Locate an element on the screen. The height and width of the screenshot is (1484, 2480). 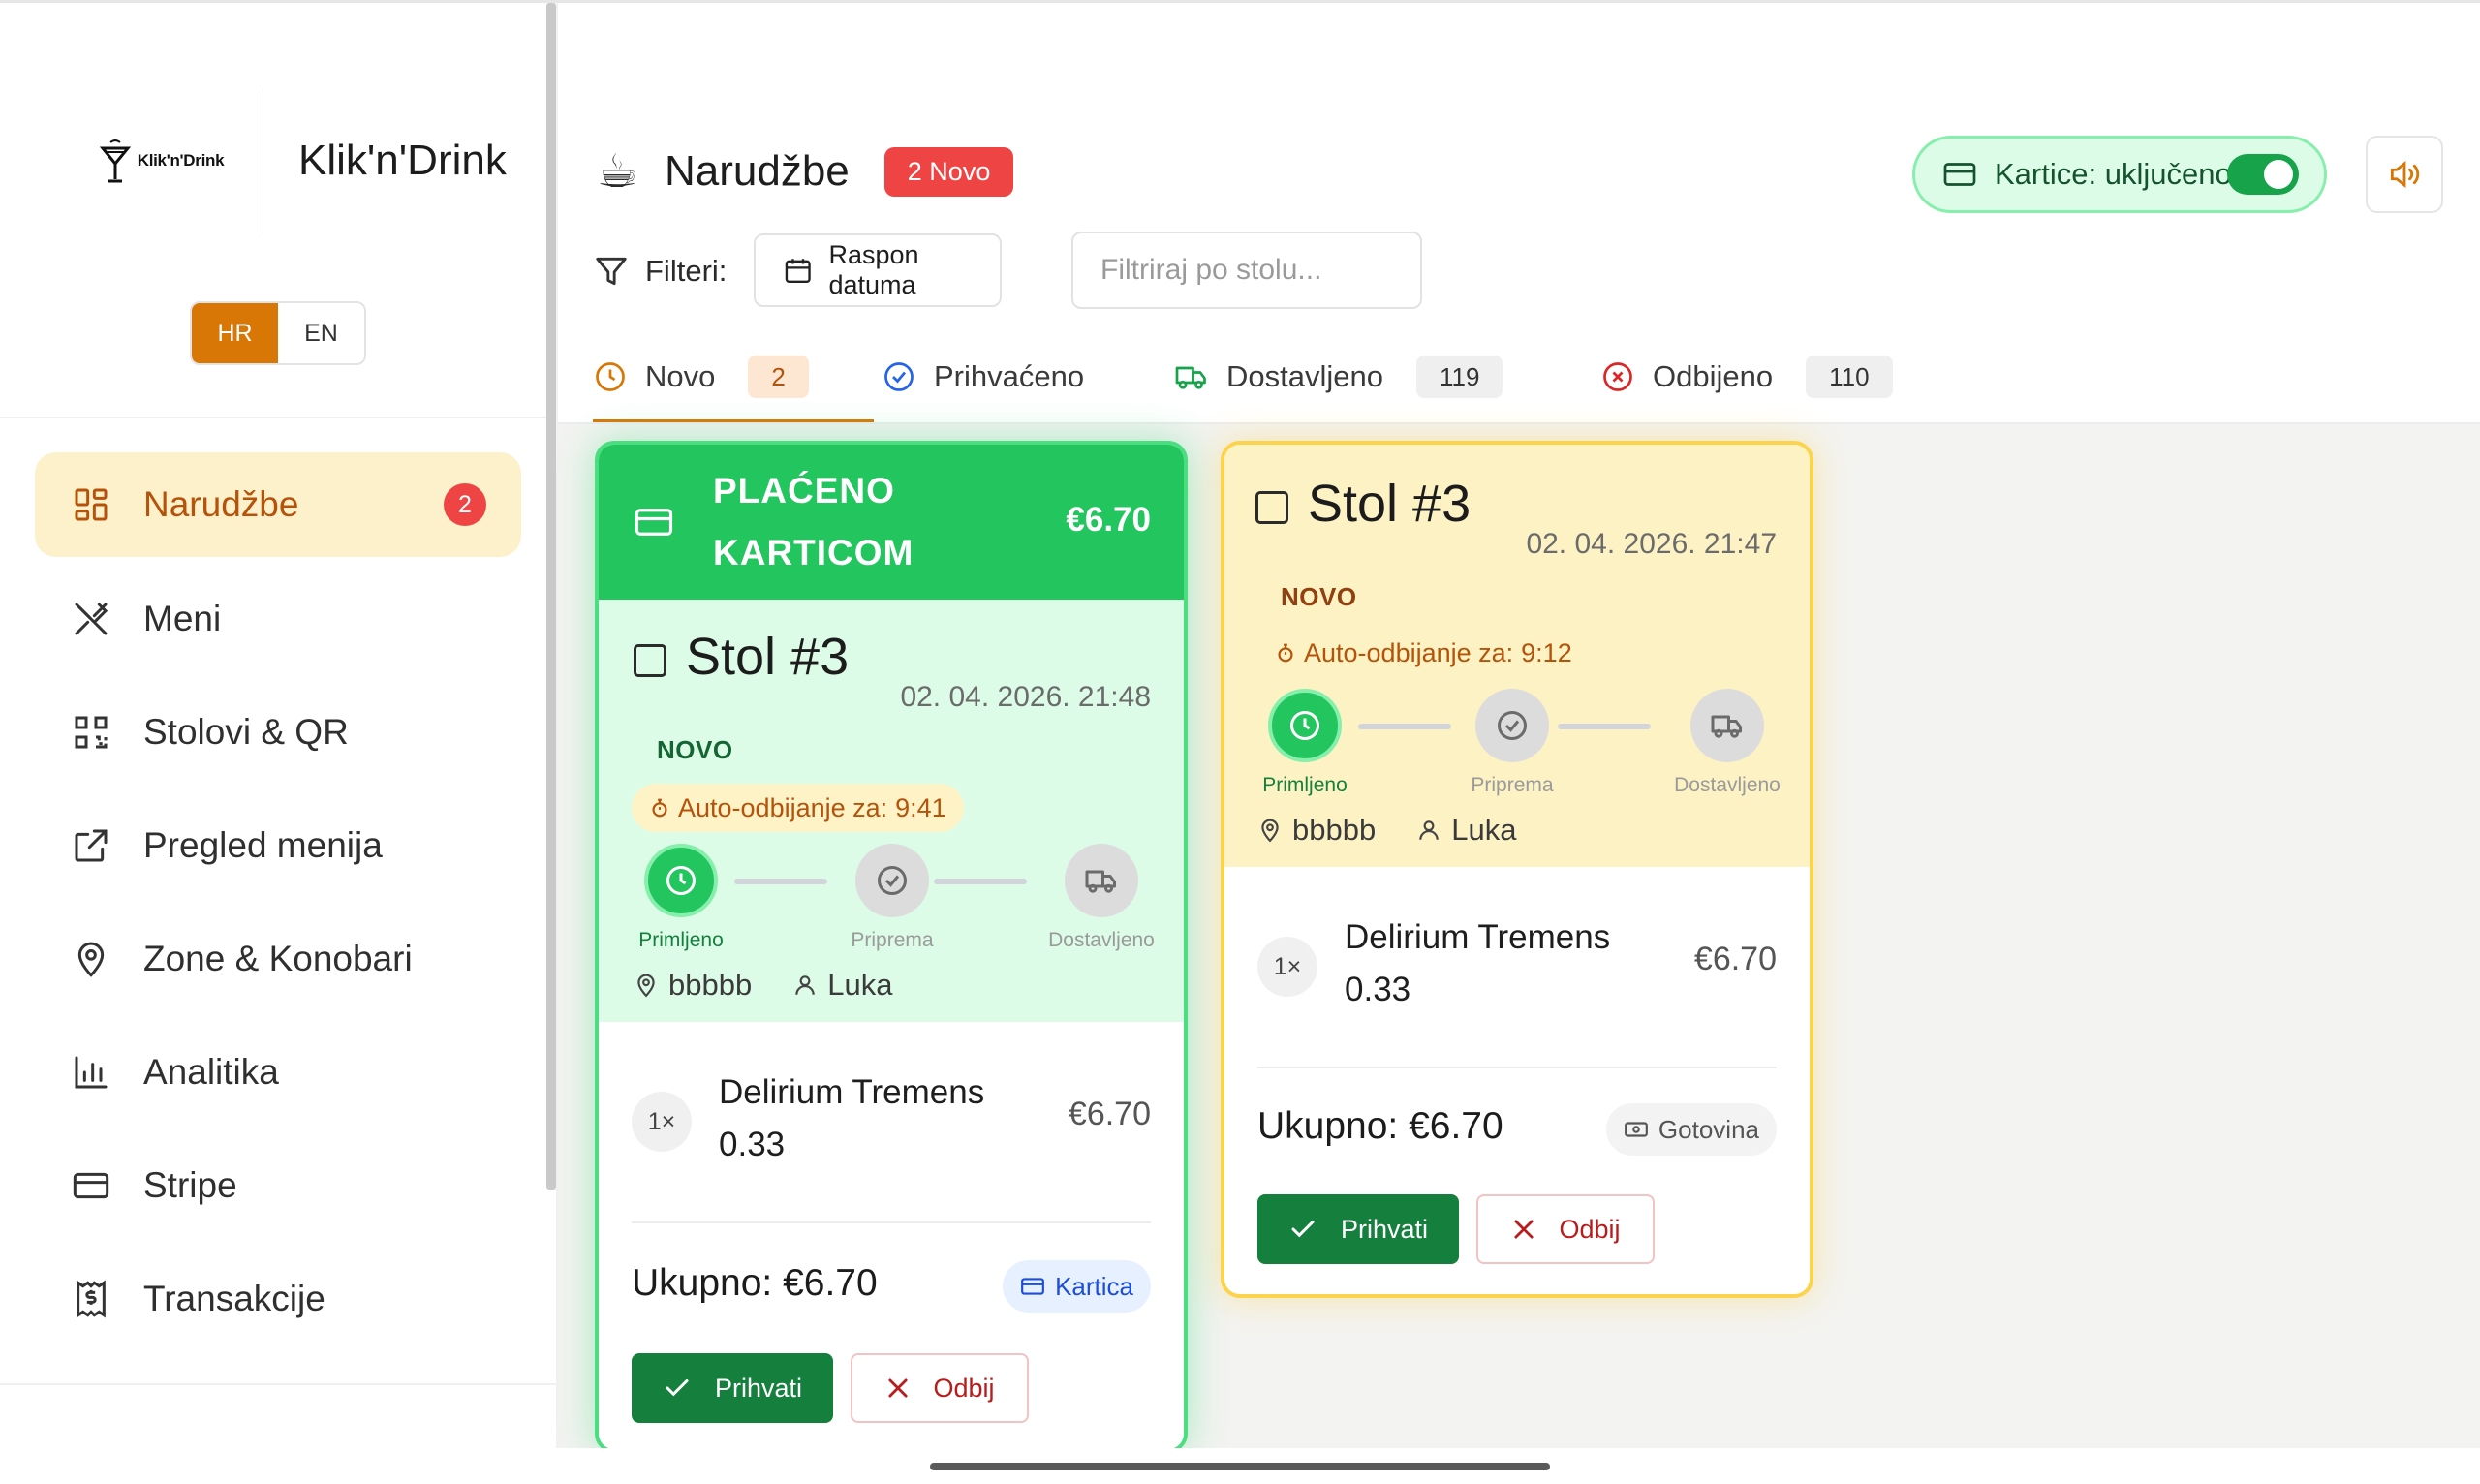
tab-odbijeno: Odbijeno 110 is located at coordinates (1746, 382).